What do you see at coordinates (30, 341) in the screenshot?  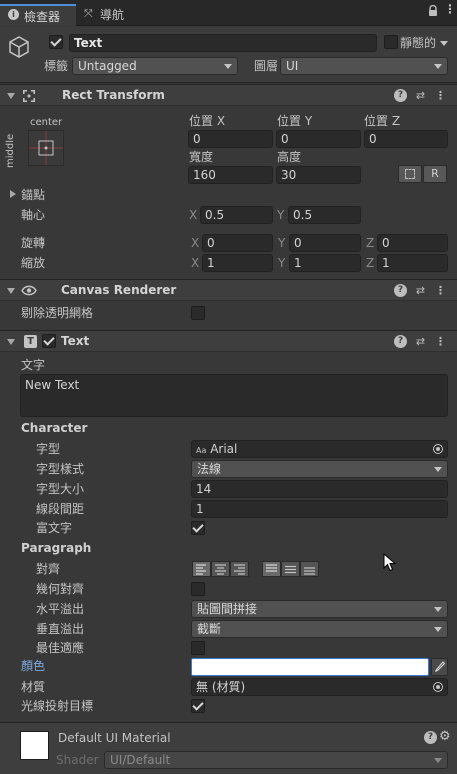 I see `text-component-icon: T` at bounding box center [30, 341].